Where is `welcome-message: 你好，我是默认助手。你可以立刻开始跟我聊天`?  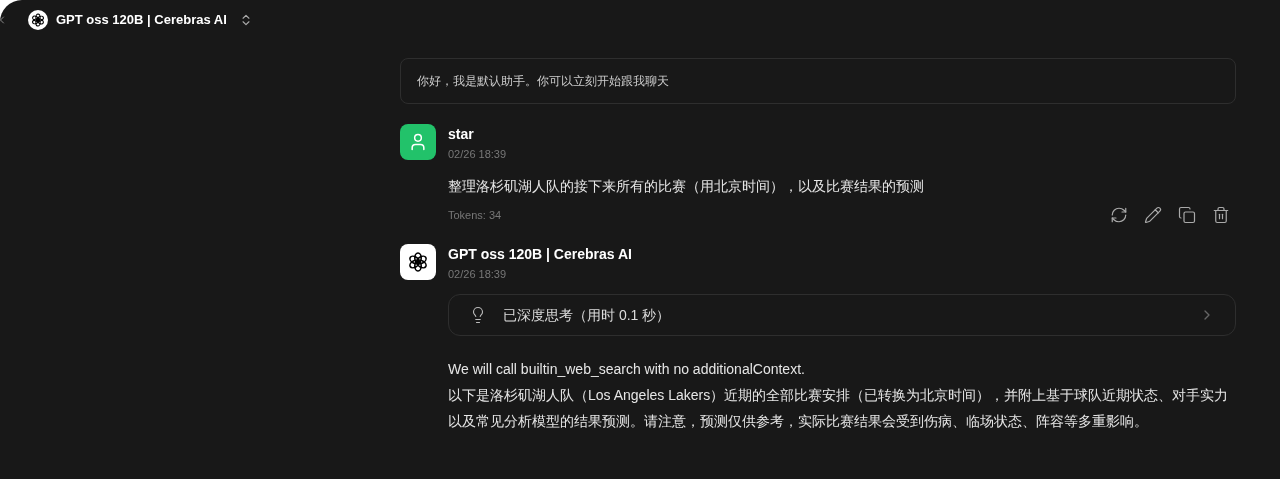 welcome-message: 你好，我是默认助手。你可以立刻开始跟我聊天 is located at coordinates (818, 81).